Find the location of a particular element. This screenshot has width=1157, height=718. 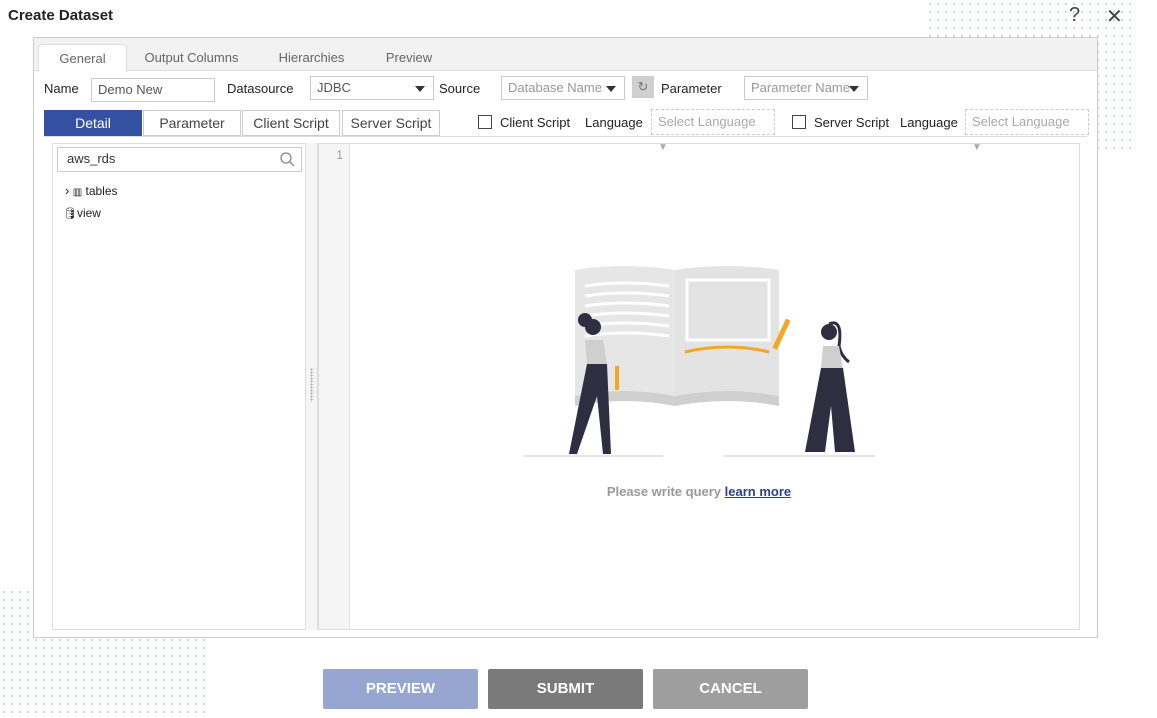

name-label: Name is located at coordinates (61, 88).